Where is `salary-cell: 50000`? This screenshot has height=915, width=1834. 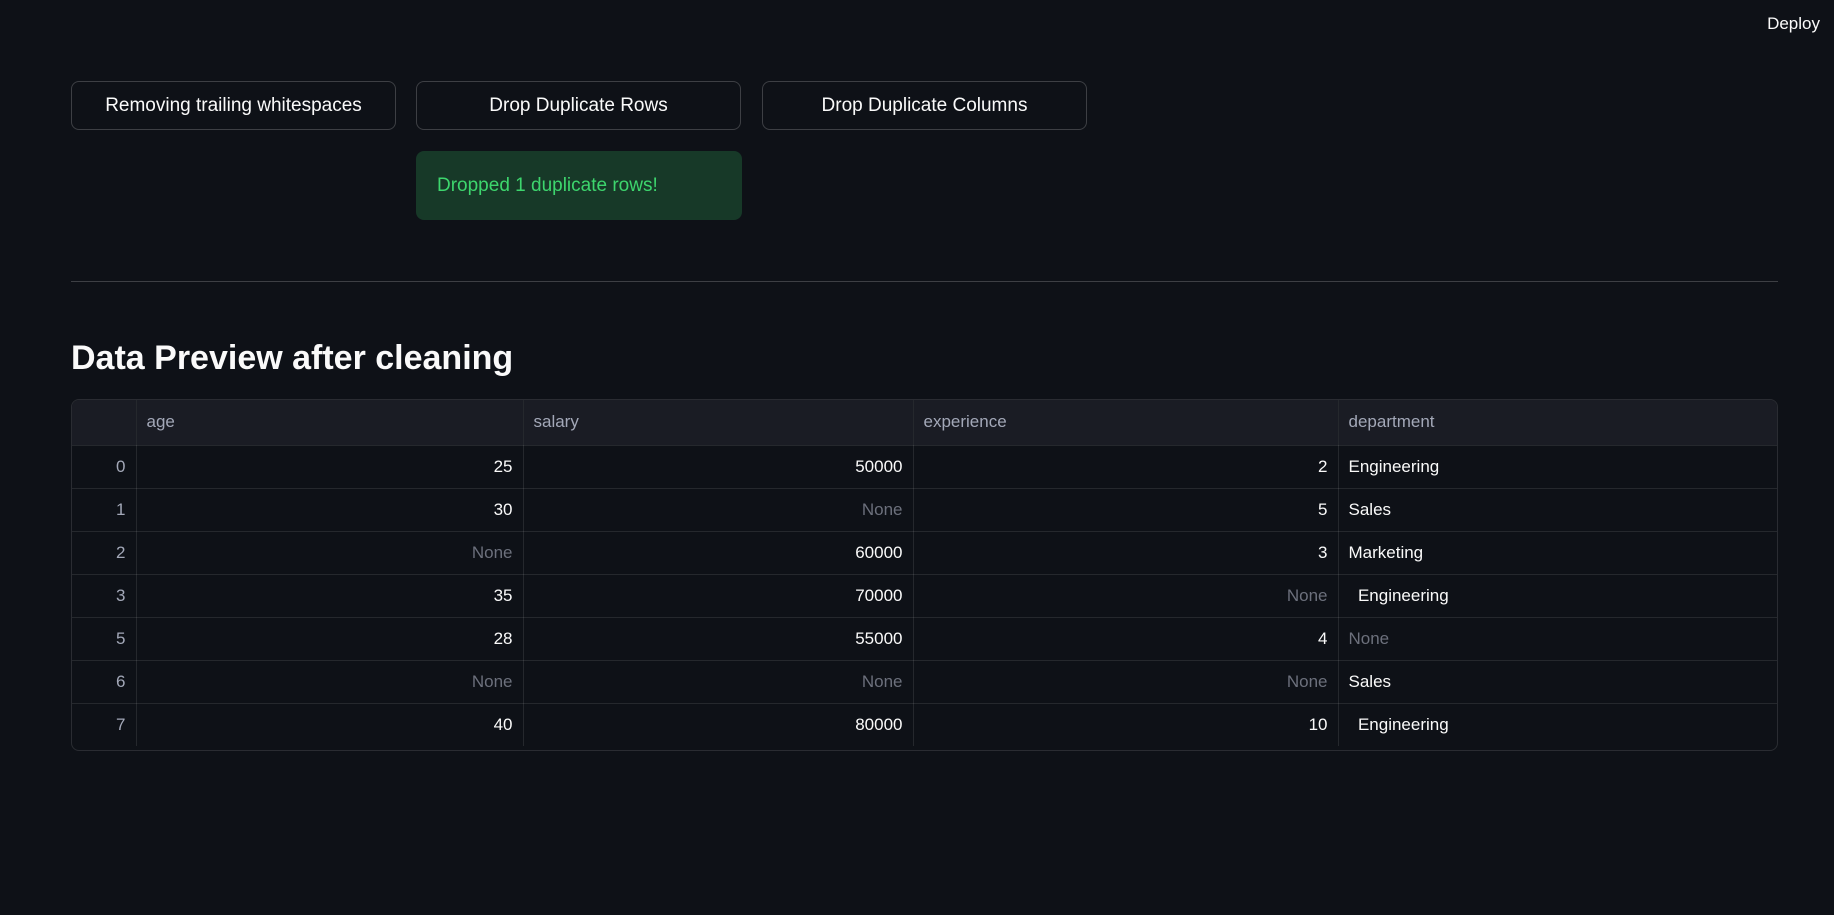
salary-cell: 50000 is located at coordinates (718, 467).